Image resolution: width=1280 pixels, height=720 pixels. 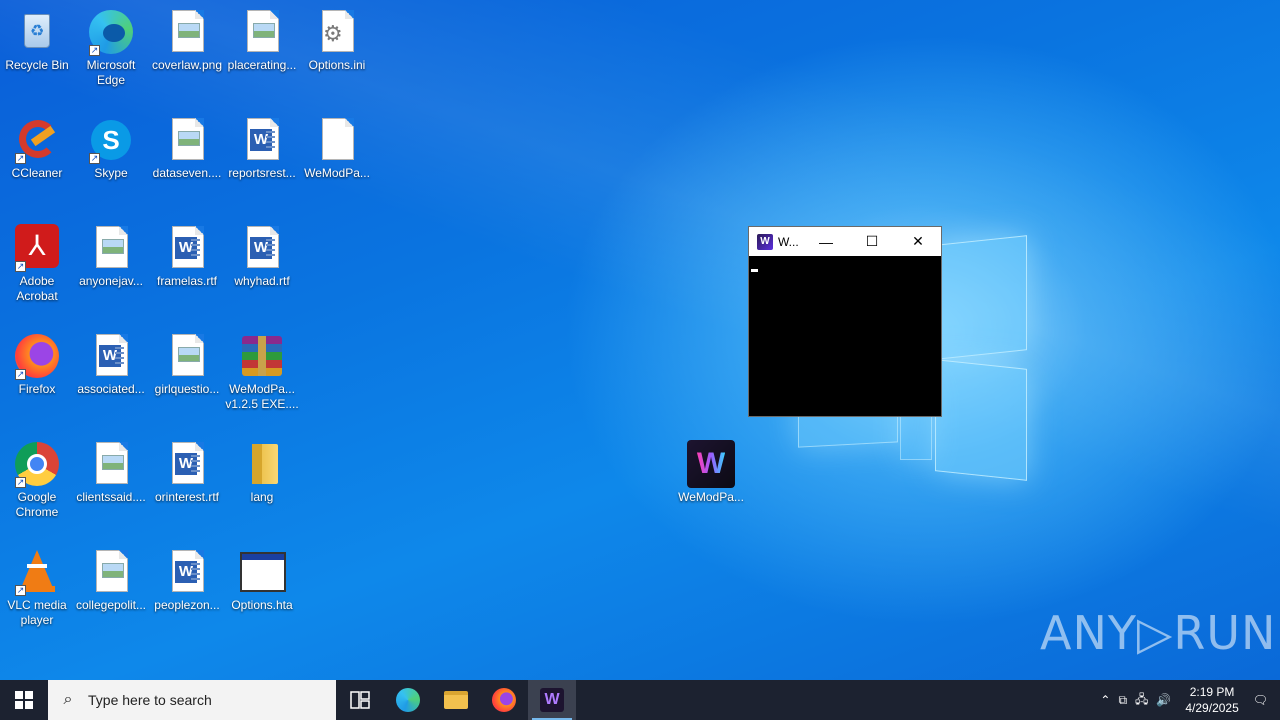 I want to click on firefox-icon, so click(x=504, y=700).